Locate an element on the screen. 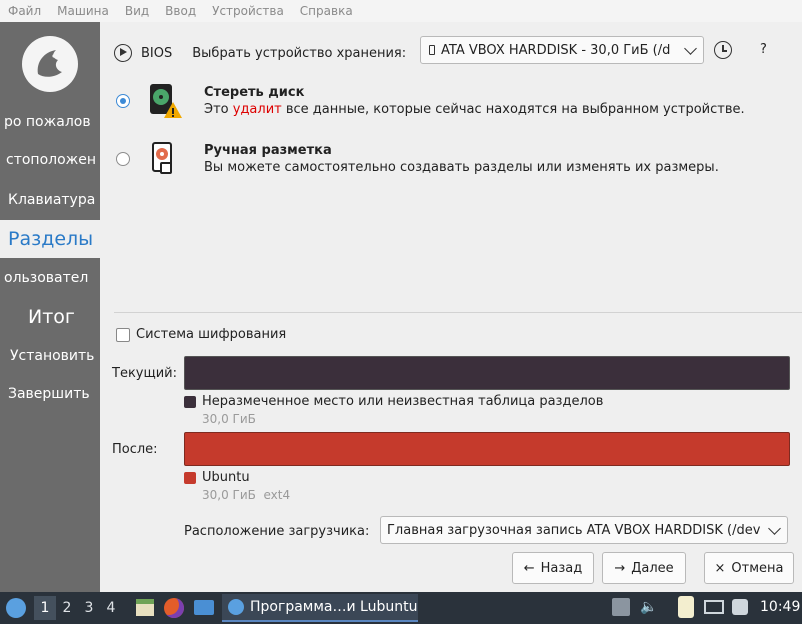  lubuntu-task-icon is located at coordinates (236, 607).